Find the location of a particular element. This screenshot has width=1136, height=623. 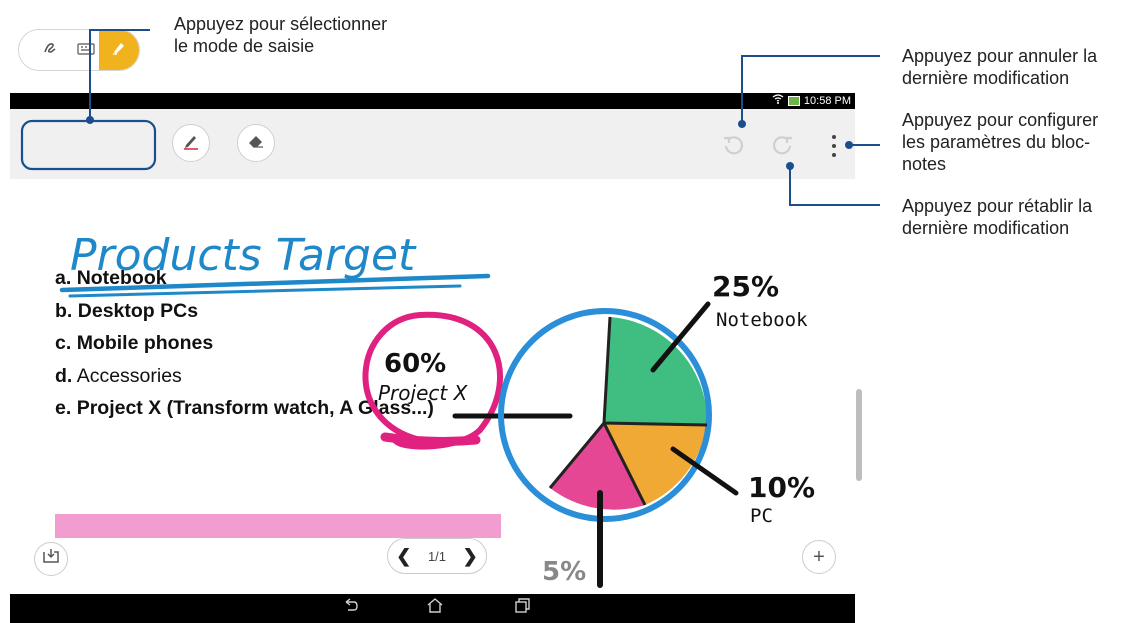

add-page-button: + is located at coordinates (819, 557).